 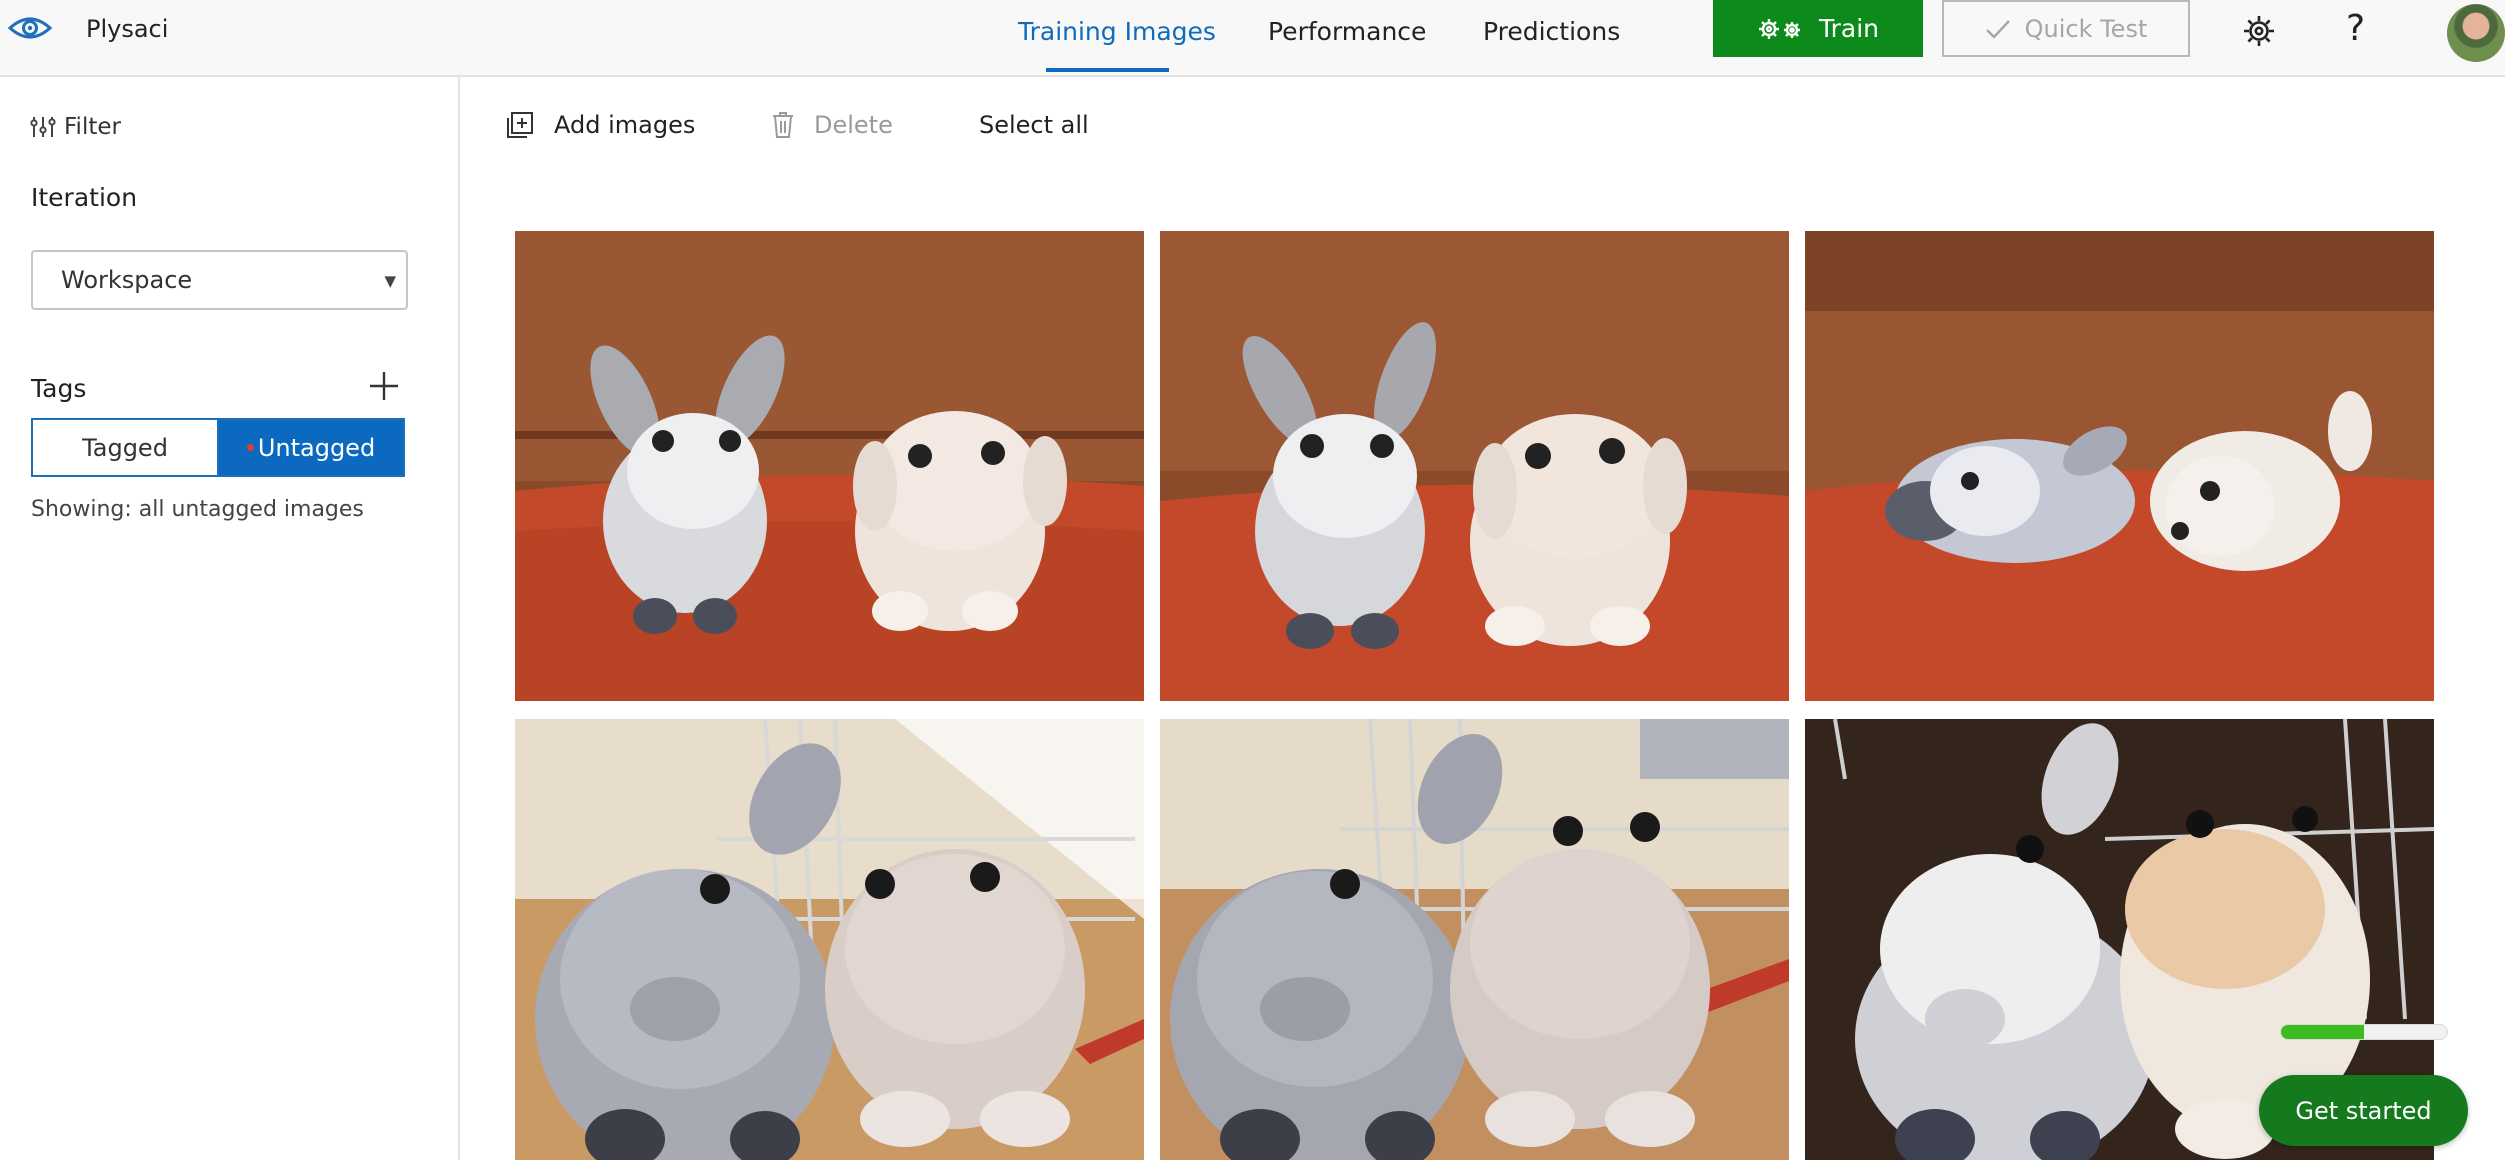 I want to click on filter-button: Filter, so click(x=75, y=127).